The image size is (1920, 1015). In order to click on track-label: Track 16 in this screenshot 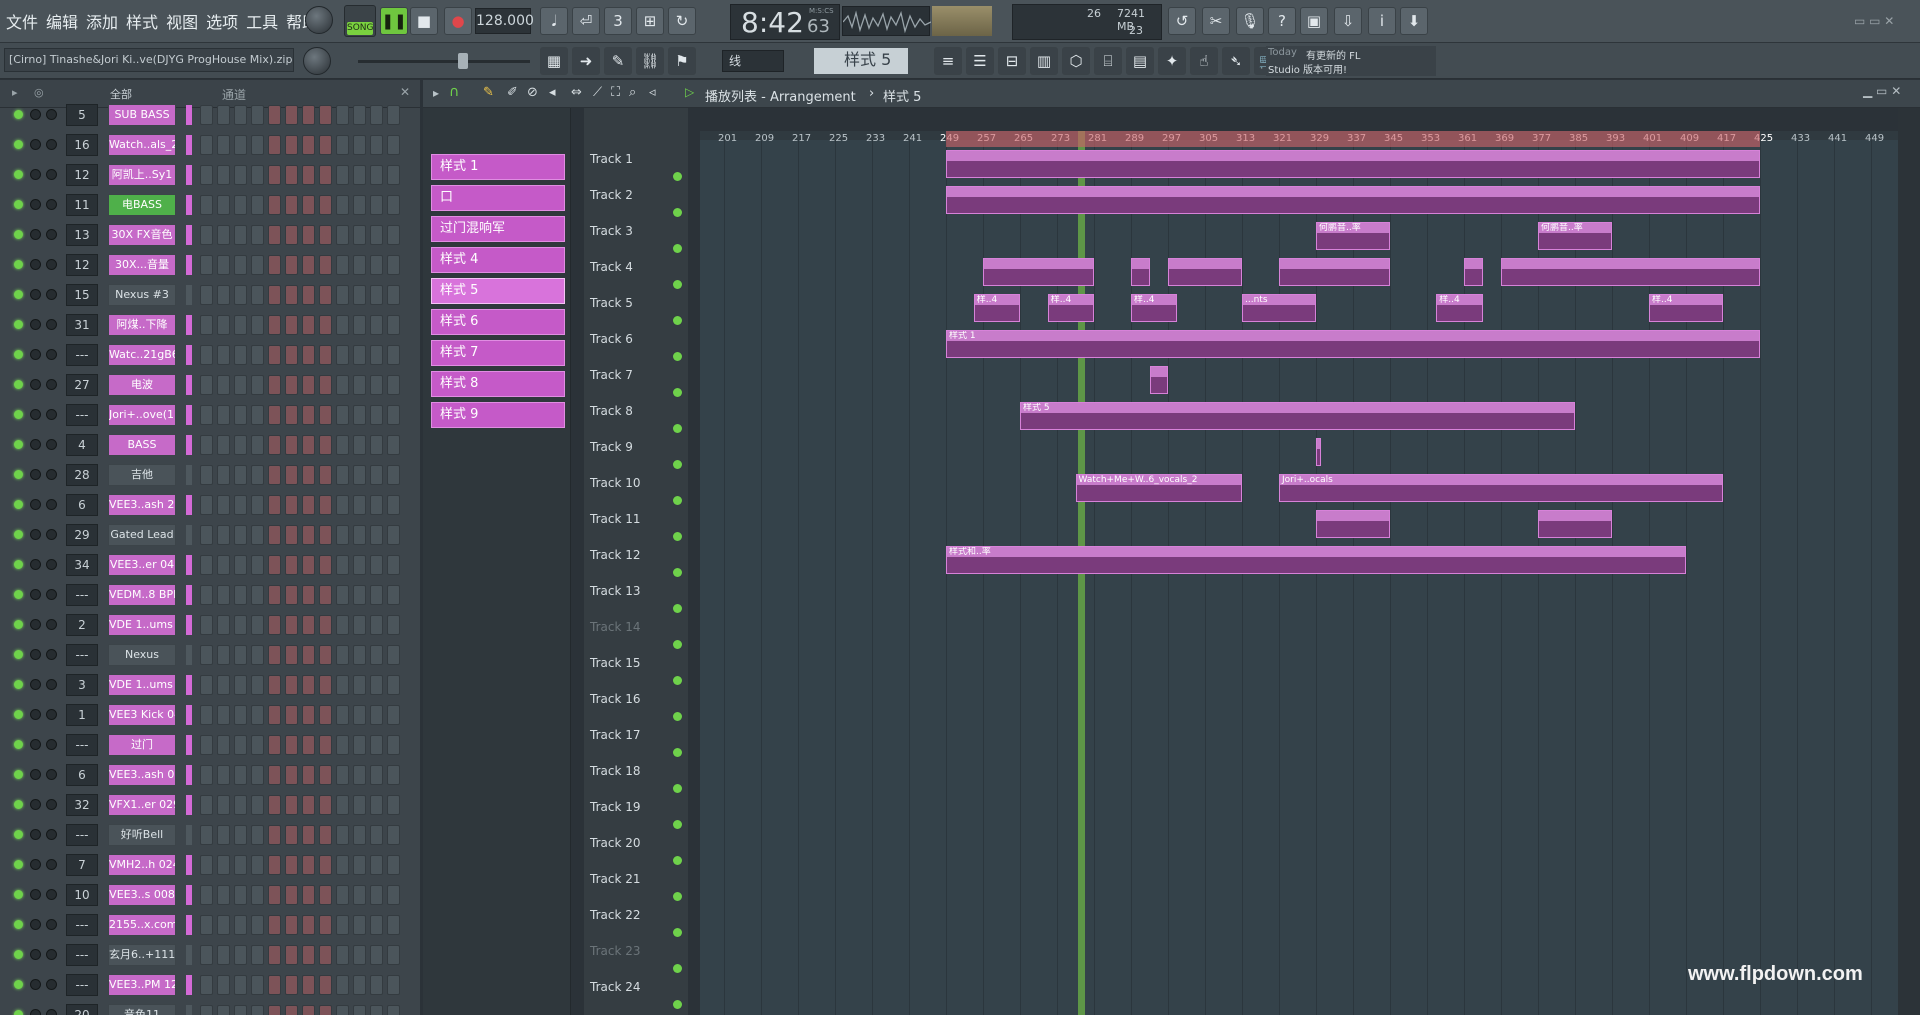, I will do `click(615, 699)`.